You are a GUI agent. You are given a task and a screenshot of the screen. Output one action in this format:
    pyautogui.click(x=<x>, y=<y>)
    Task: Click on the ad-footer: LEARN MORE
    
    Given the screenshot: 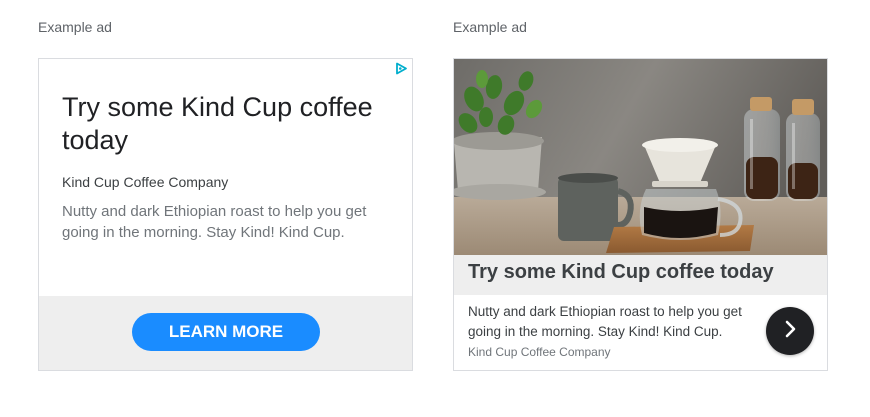 What is the action you would take?
    pyautogui.click(x=225, y=333)
    